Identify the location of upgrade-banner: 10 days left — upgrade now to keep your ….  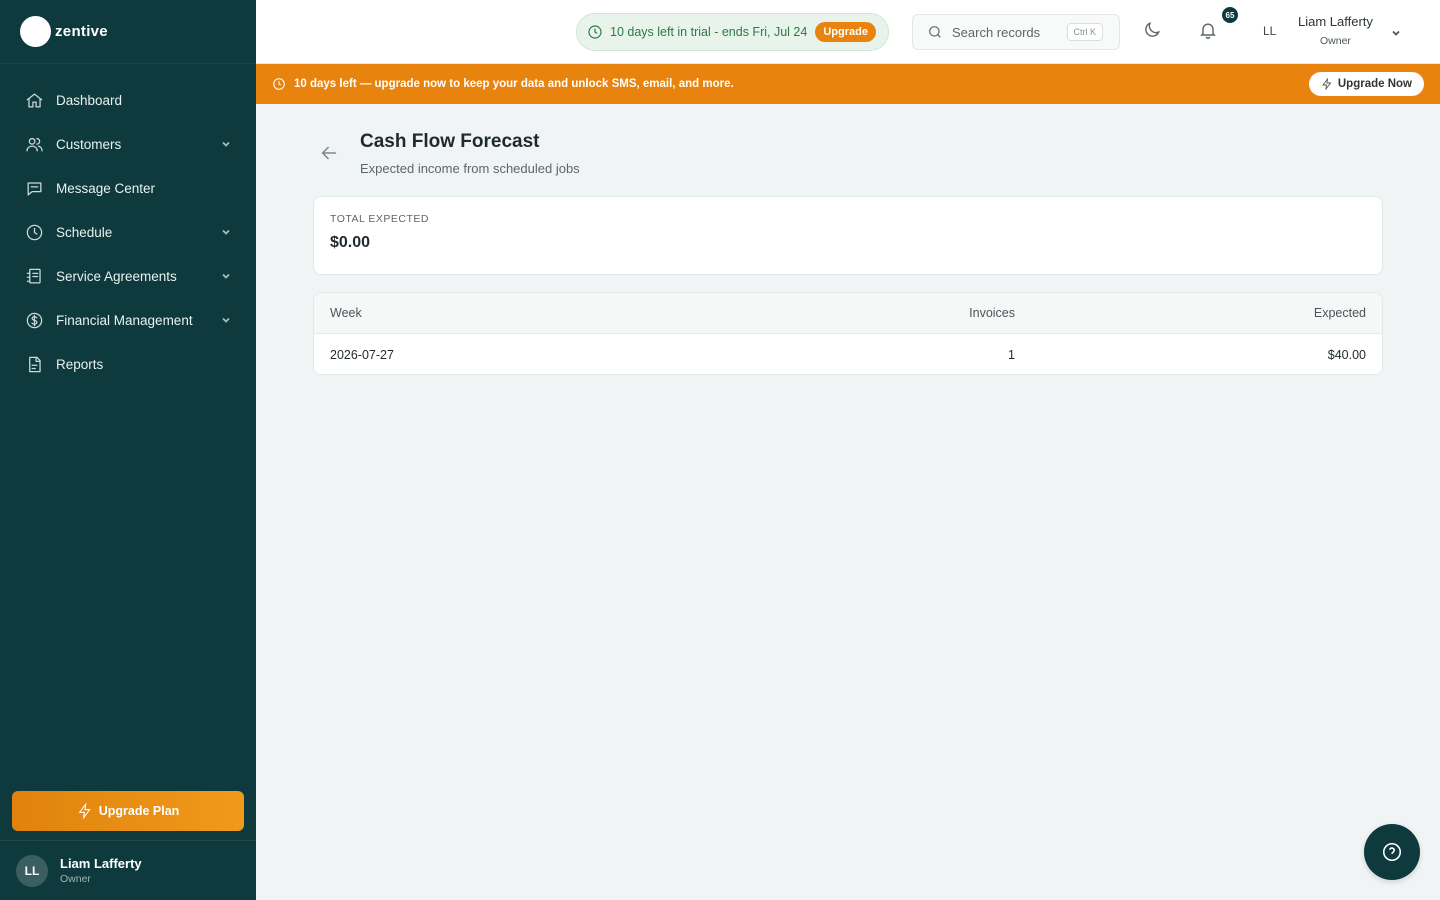
(848, 84).